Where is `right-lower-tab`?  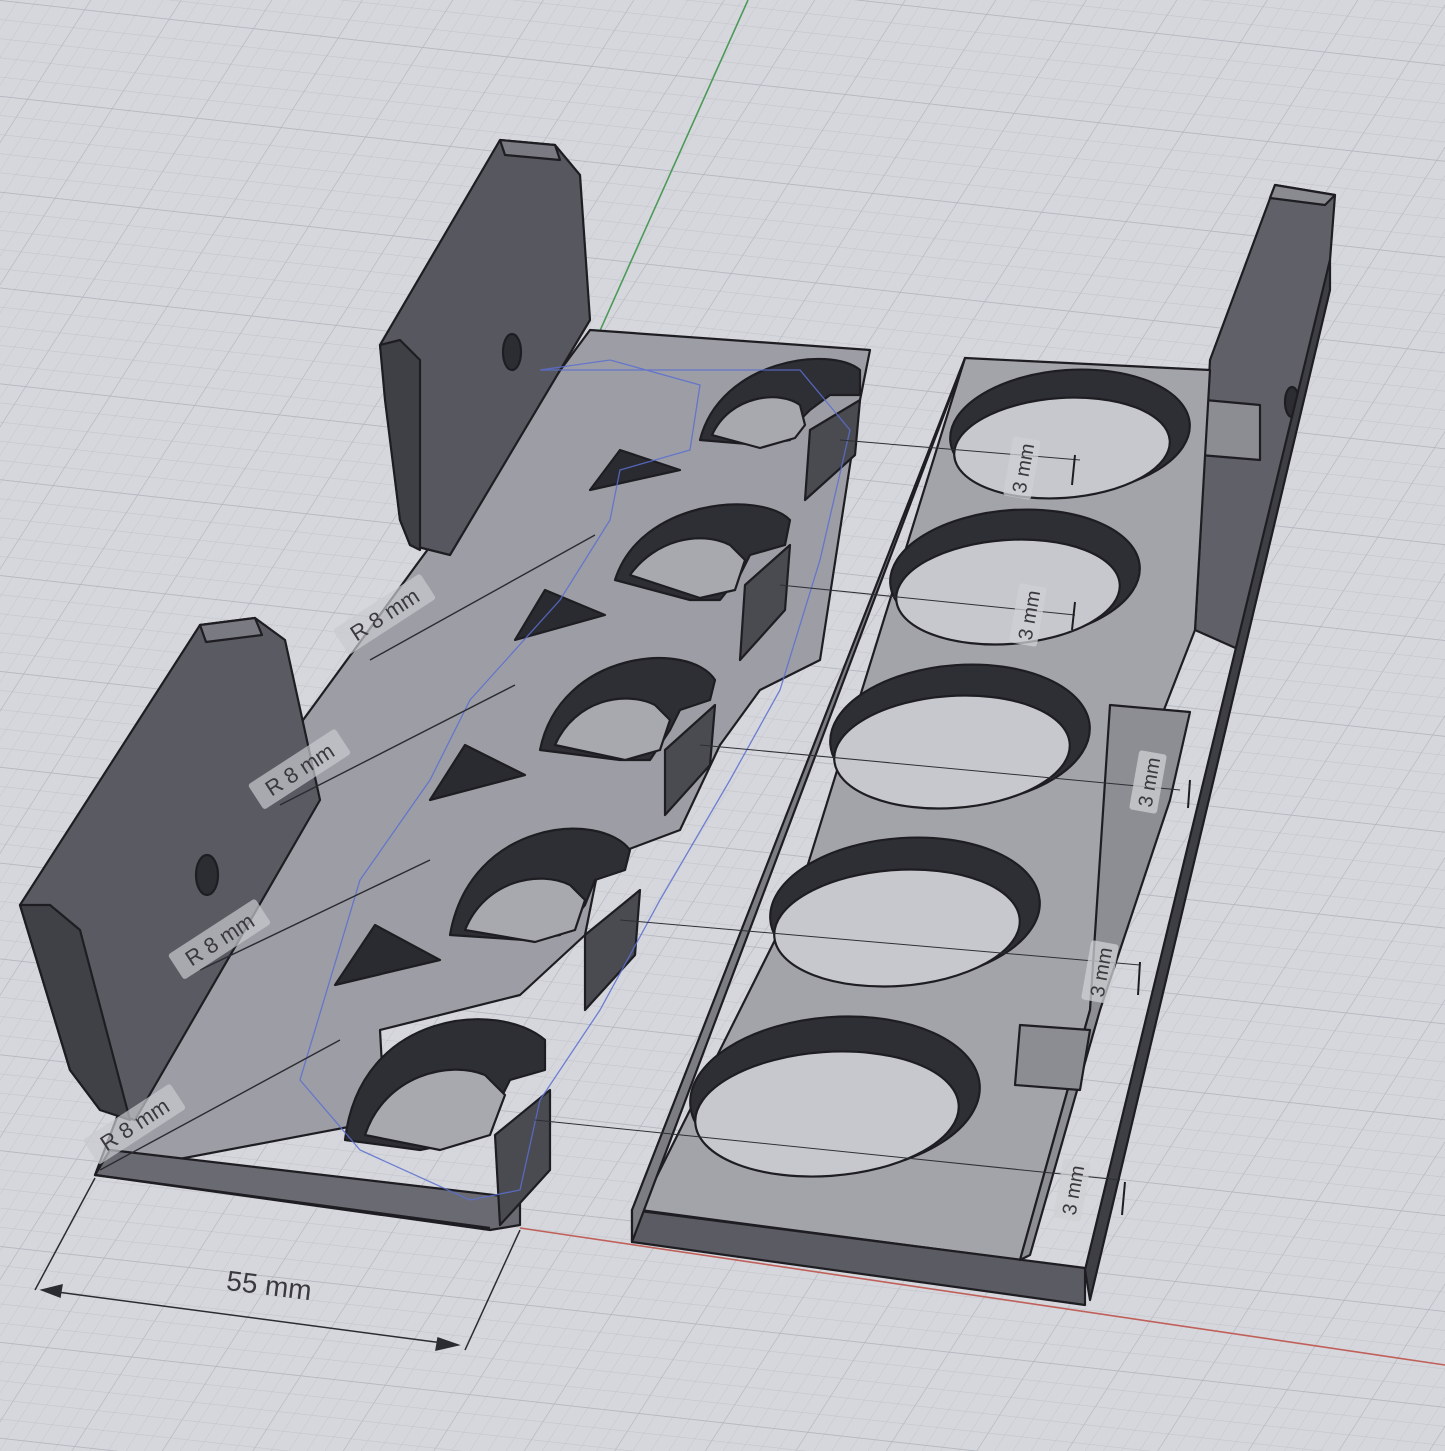 right-lower-tab is located at coordinates (1052, 1057).